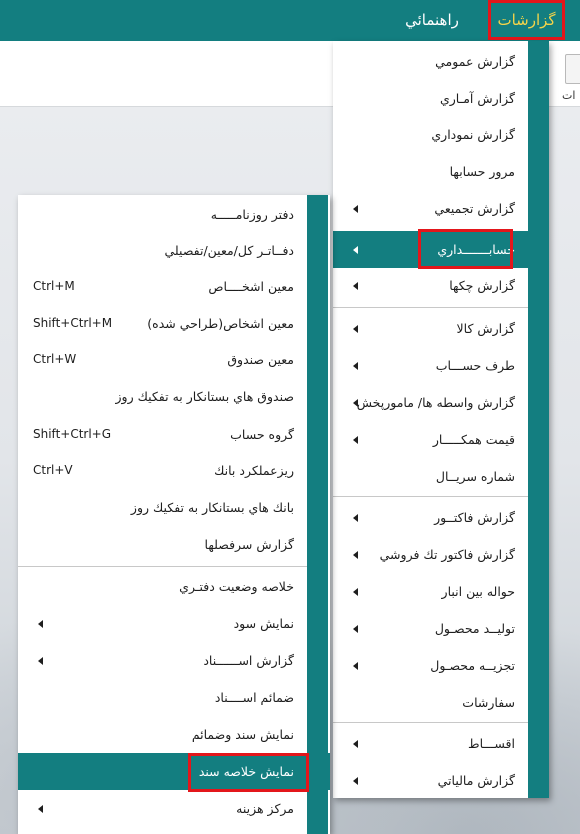 Image resolution: width=580 pixels, height=834 pixels. I want to click on menu-item-label: نمايش خلاصه سند, so click(246, 771).